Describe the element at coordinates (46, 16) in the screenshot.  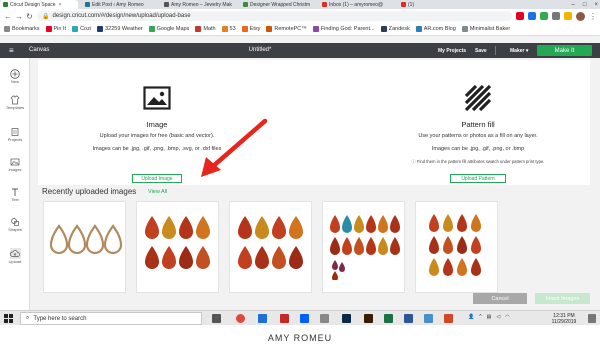
I see `lock-icon: 🔒` at that location.